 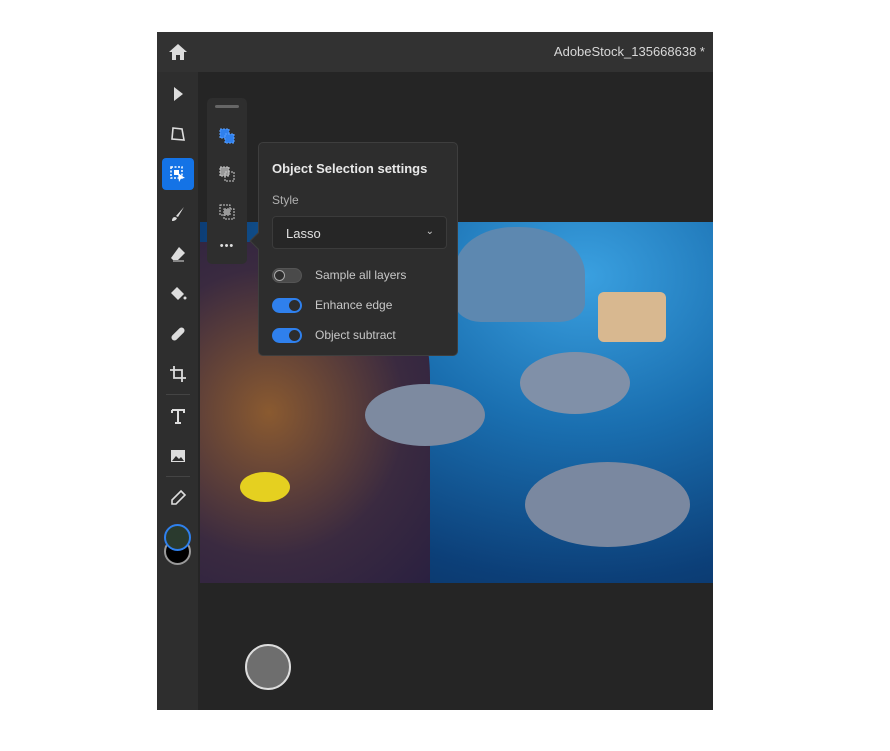 I want to click on object-subtract-row: Object subtract, so click(x=362, y=335).